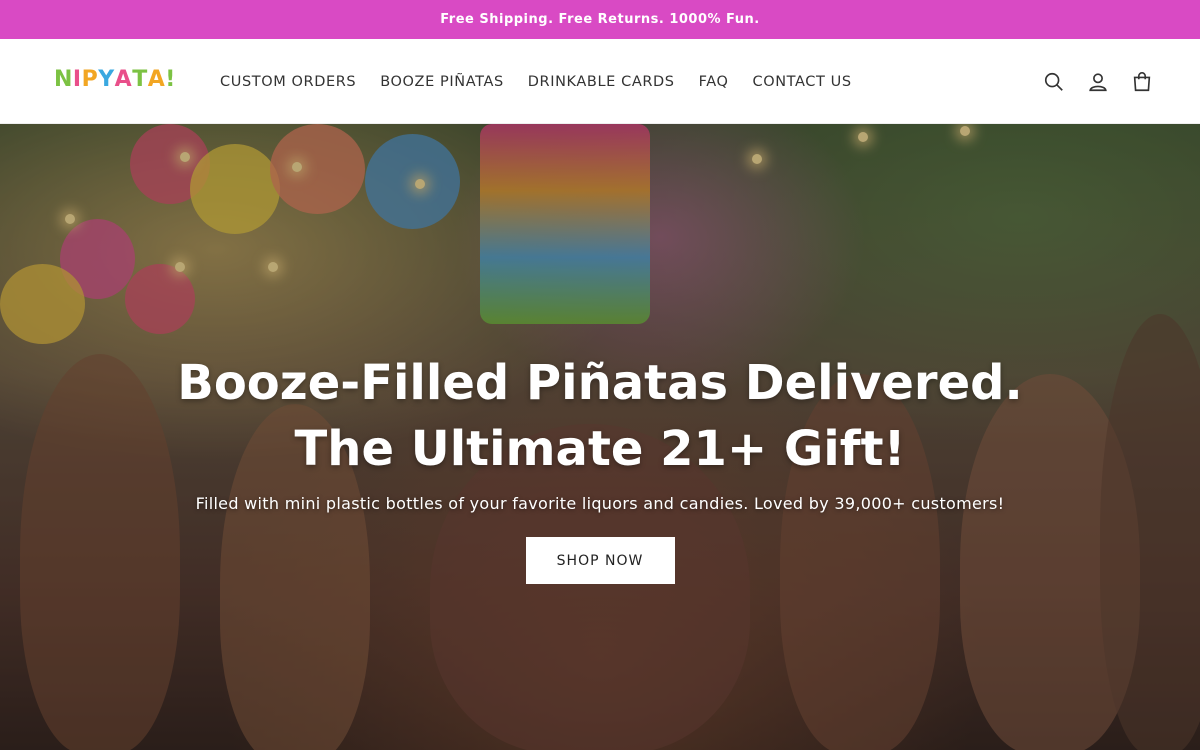 The image size is (1200, 750). Describe the element at coordinates (802, 82) in the screenshot. I see `nav-contact-us: CONTACT US` at that location.